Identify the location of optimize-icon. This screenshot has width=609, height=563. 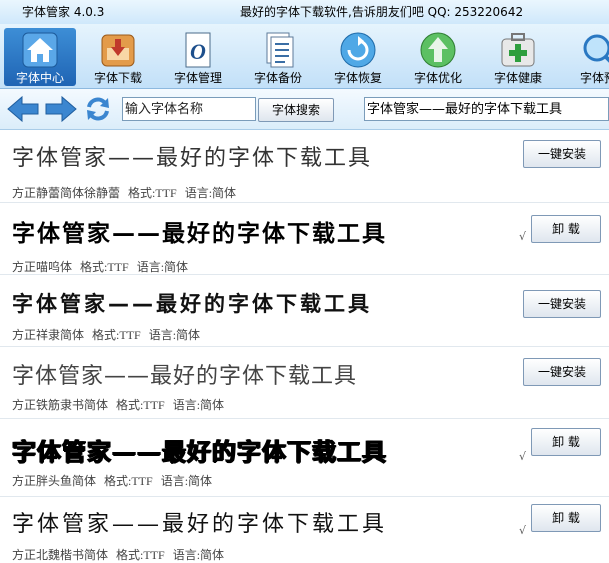
(438, 50).